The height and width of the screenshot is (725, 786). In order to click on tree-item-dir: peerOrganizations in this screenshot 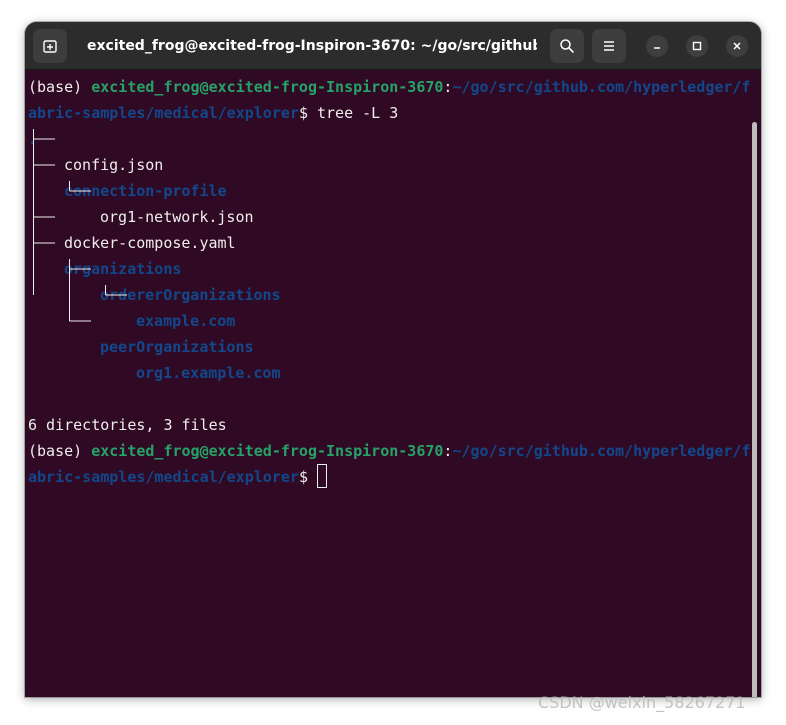, I will do `click(177, 347)`.